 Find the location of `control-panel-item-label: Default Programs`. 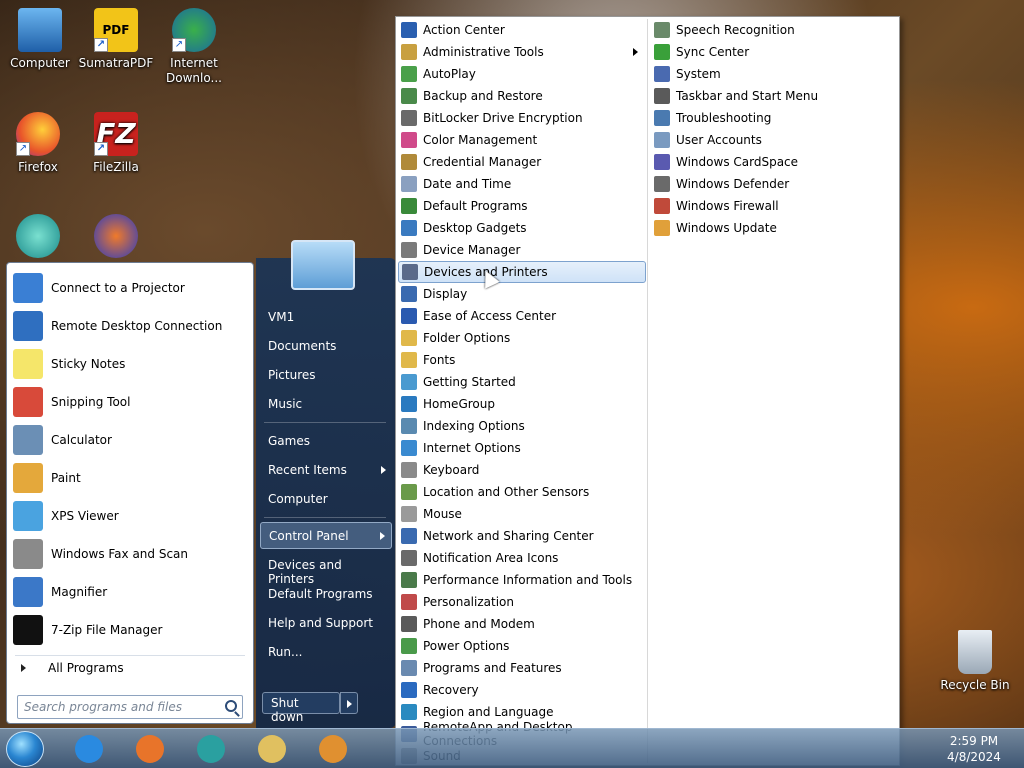

control-panel-item-label: Default Programs is located at coordinates (475, 206).